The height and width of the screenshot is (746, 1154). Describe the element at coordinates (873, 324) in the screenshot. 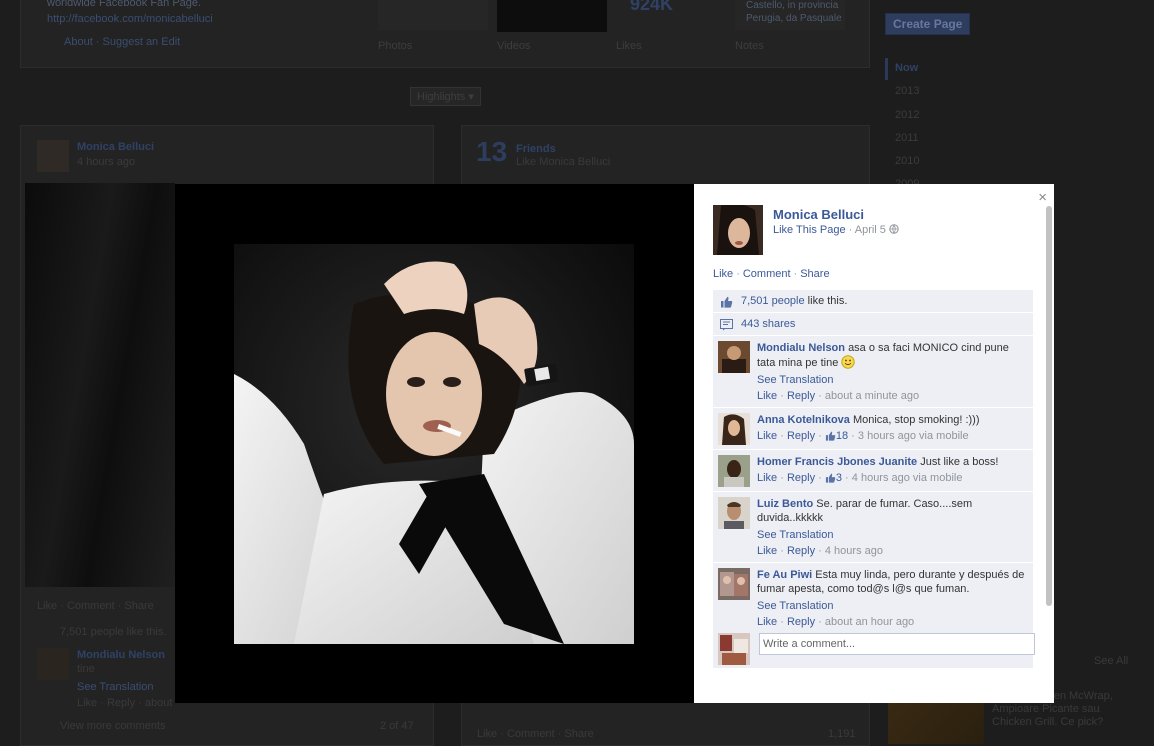

I see `shares-row: 443 shares` at that location.